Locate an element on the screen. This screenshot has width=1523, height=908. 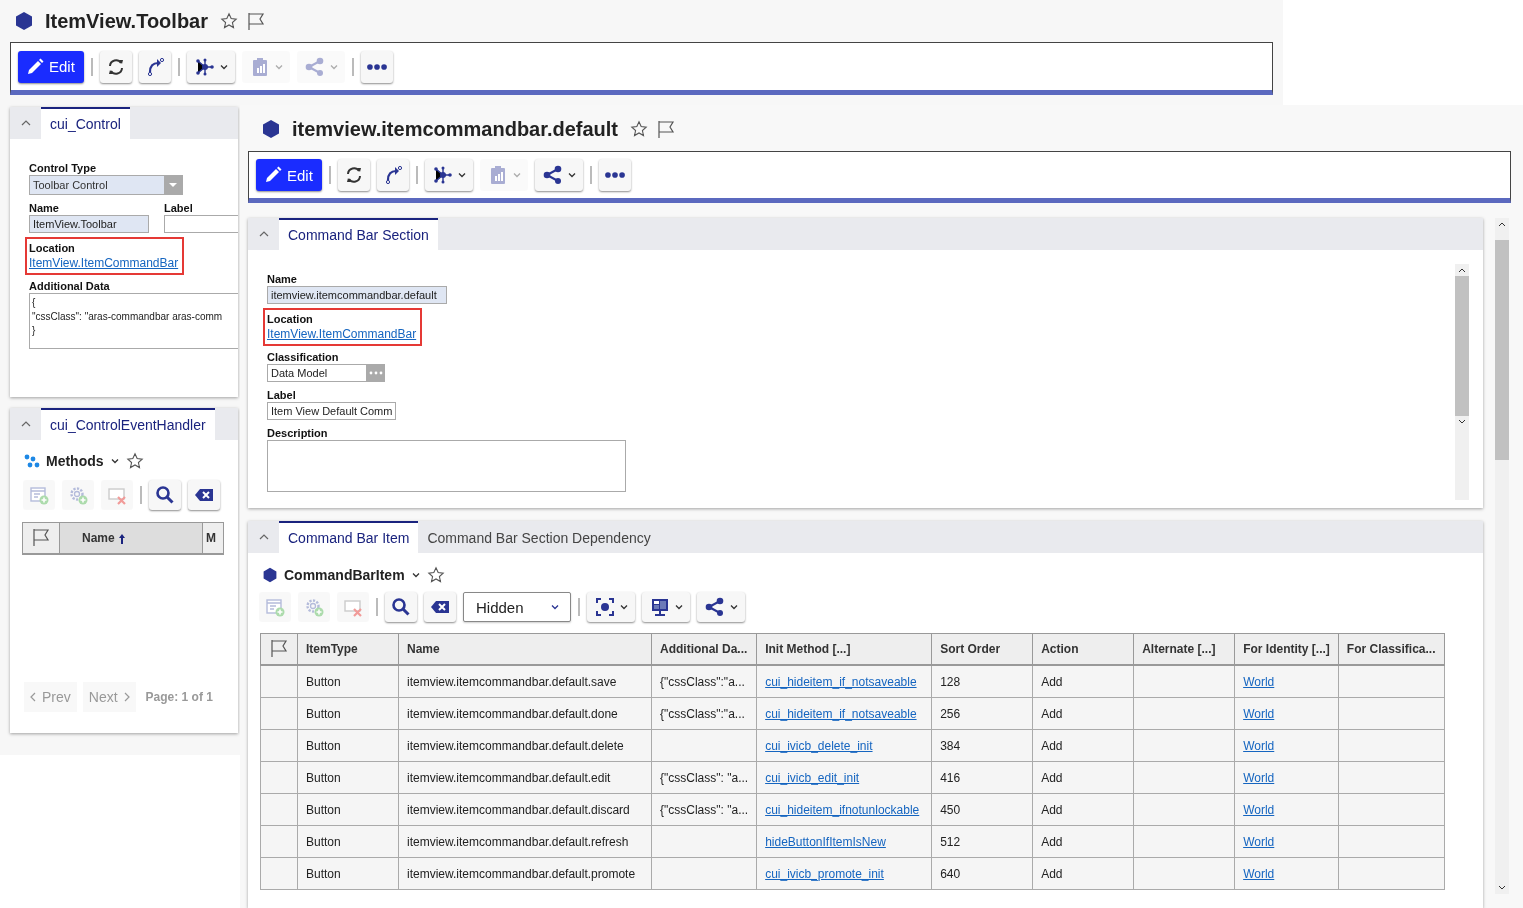
text-field: ItemView.Toolbar is located at coordinates (89, 224).